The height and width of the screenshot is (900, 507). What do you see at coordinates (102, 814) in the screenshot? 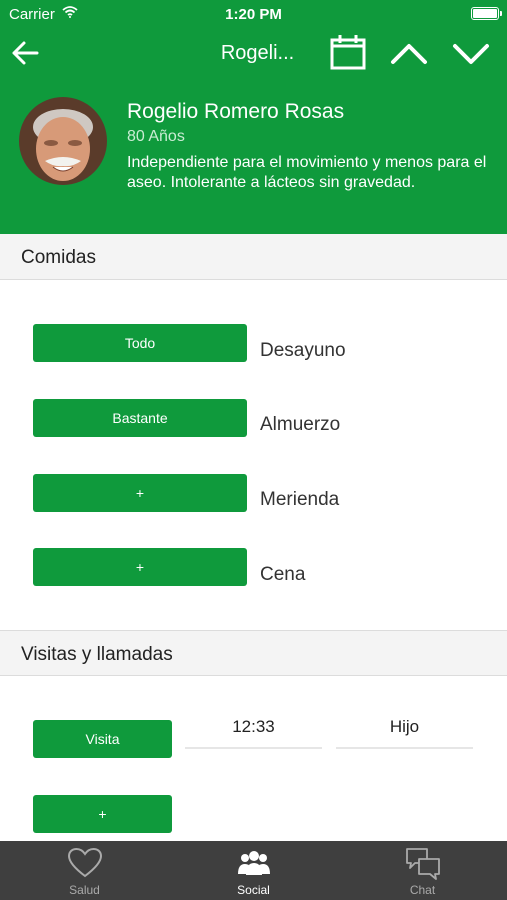
I see `add-visit-button: +` at bounding box center [102, 814].